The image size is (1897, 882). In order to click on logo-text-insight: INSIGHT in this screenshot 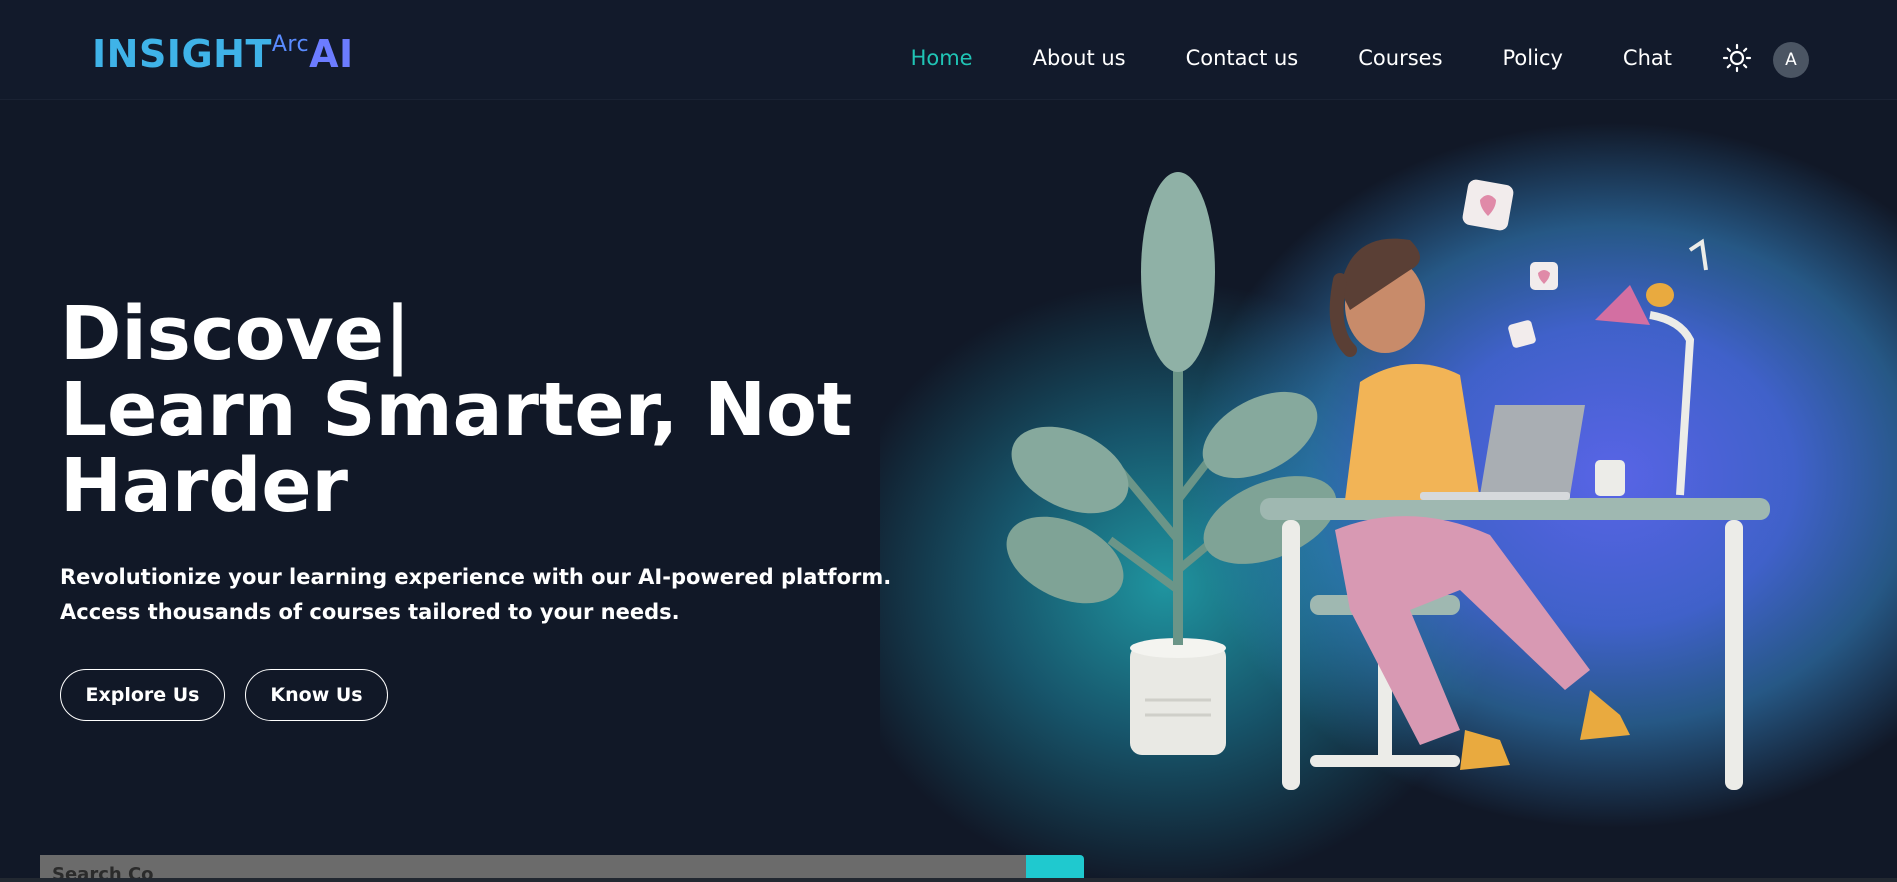, I will do `click(182, 54)`.